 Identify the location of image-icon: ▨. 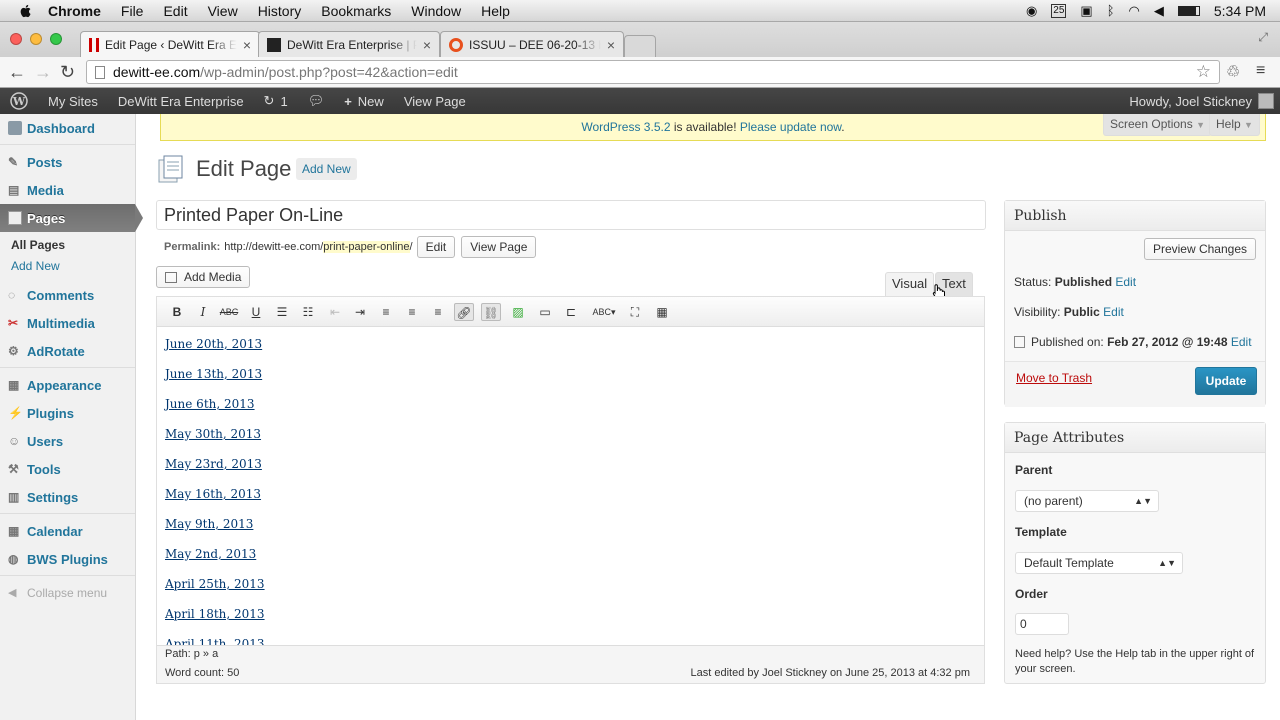
(518, 312).